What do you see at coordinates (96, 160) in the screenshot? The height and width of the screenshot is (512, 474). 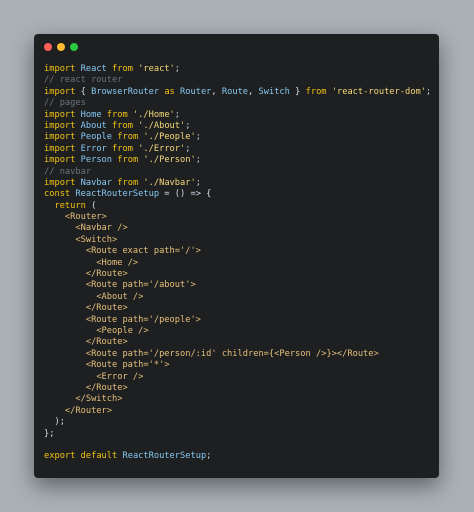 I see `code-token: Person` at bounding box center [96, 160].